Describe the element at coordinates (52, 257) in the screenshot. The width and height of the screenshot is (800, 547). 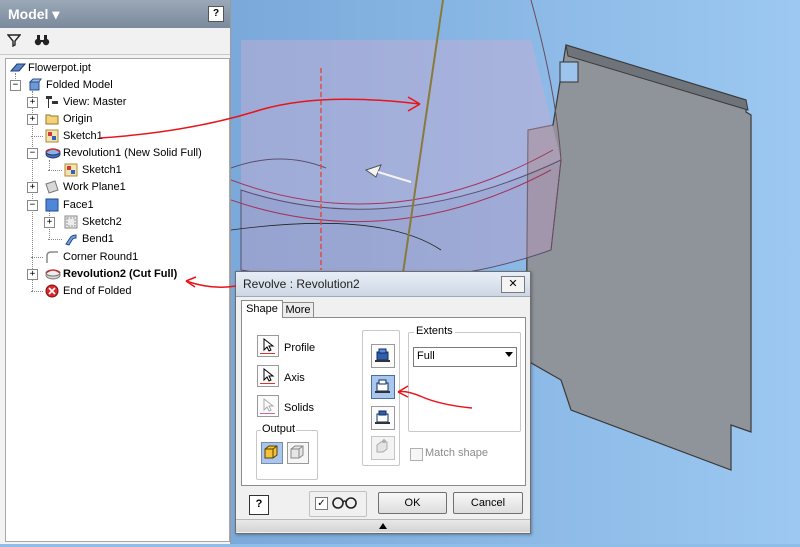
I see `corner-round-icon` at that location.